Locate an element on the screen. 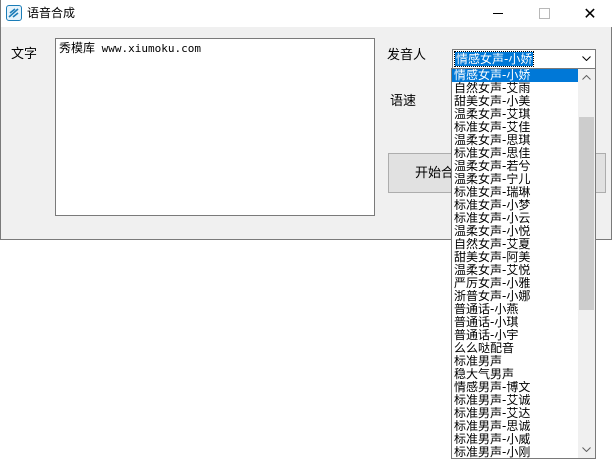  speaker-selected-value: 情感女声-小娇 is located at coordinates (494, 59).